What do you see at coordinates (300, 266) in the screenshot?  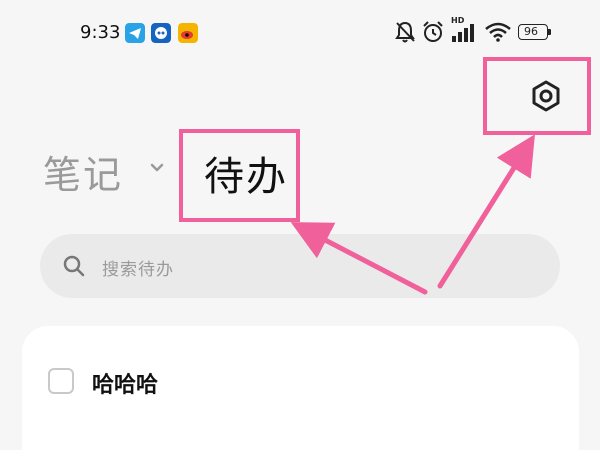 I see `search-input: 搜索待办` at bounding box center [300, 266].